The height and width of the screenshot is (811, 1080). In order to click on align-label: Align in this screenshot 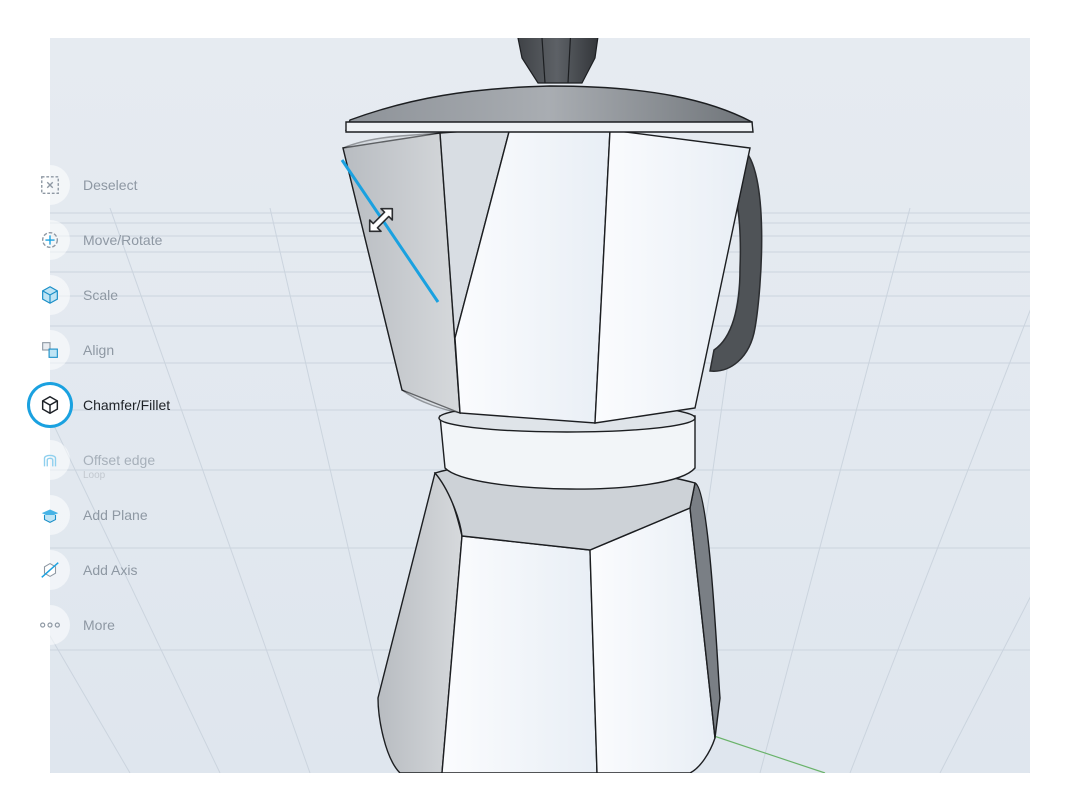, I will do `click(99, 350)`.